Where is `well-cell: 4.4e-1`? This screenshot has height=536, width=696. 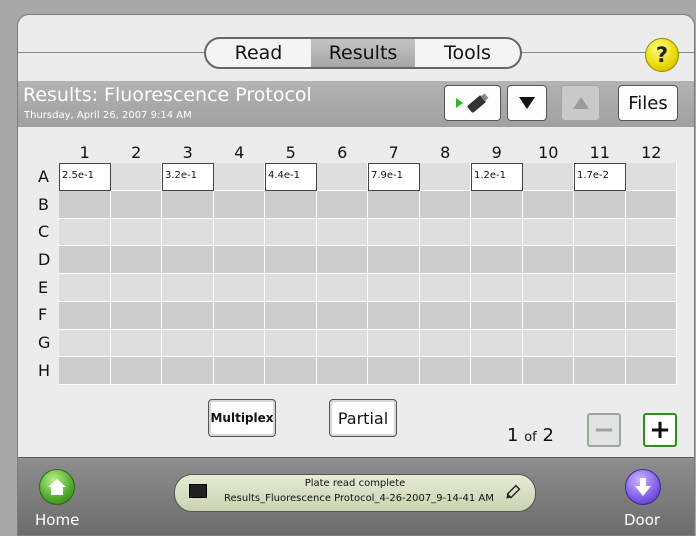
well-cell: 4.4e-1 is located at coordinates (291, 177).